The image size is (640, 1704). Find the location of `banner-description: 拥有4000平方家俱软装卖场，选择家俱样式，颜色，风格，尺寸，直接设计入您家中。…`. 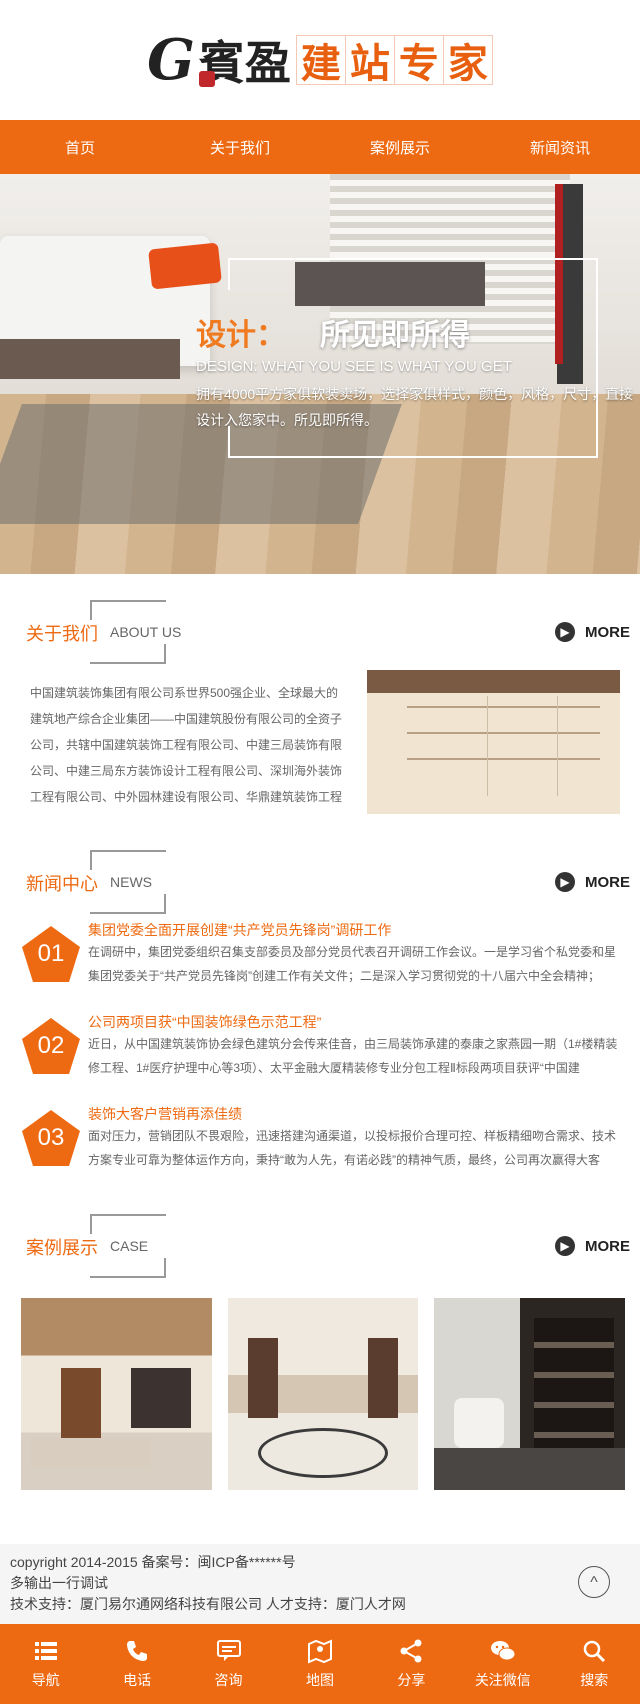

banner-description: 拥有4000平方家俱软装卖场，选择家俱样式，颜色，风格，尺寸，直接设计入您家中。… is located at coordinates (415, 407).